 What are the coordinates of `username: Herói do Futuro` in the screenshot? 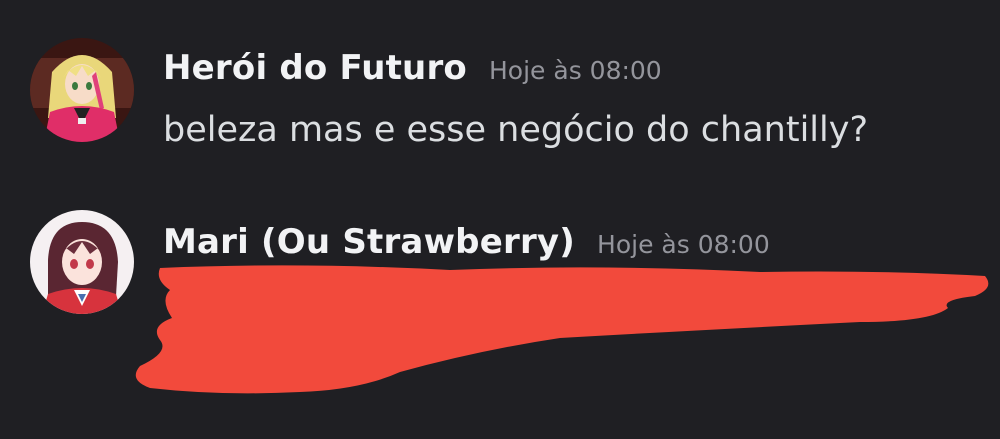 It's located at (315, 68).